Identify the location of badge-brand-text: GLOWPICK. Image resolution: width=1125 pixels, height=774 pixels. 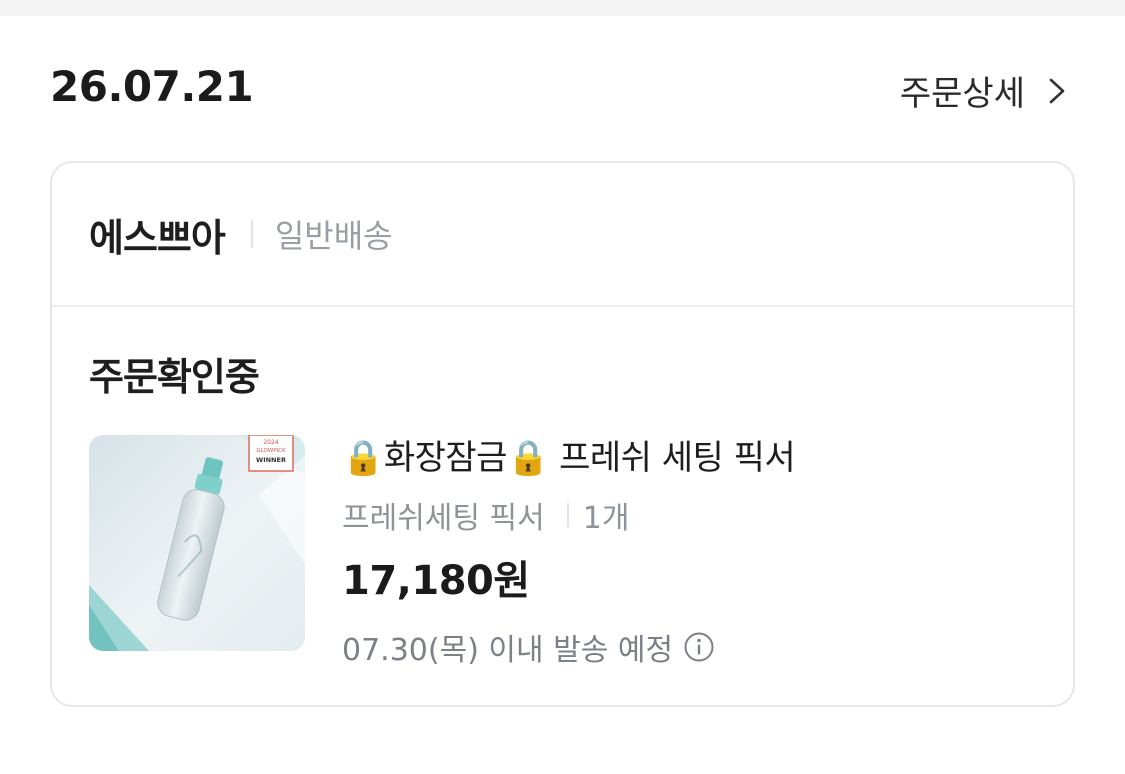
(271, 451).